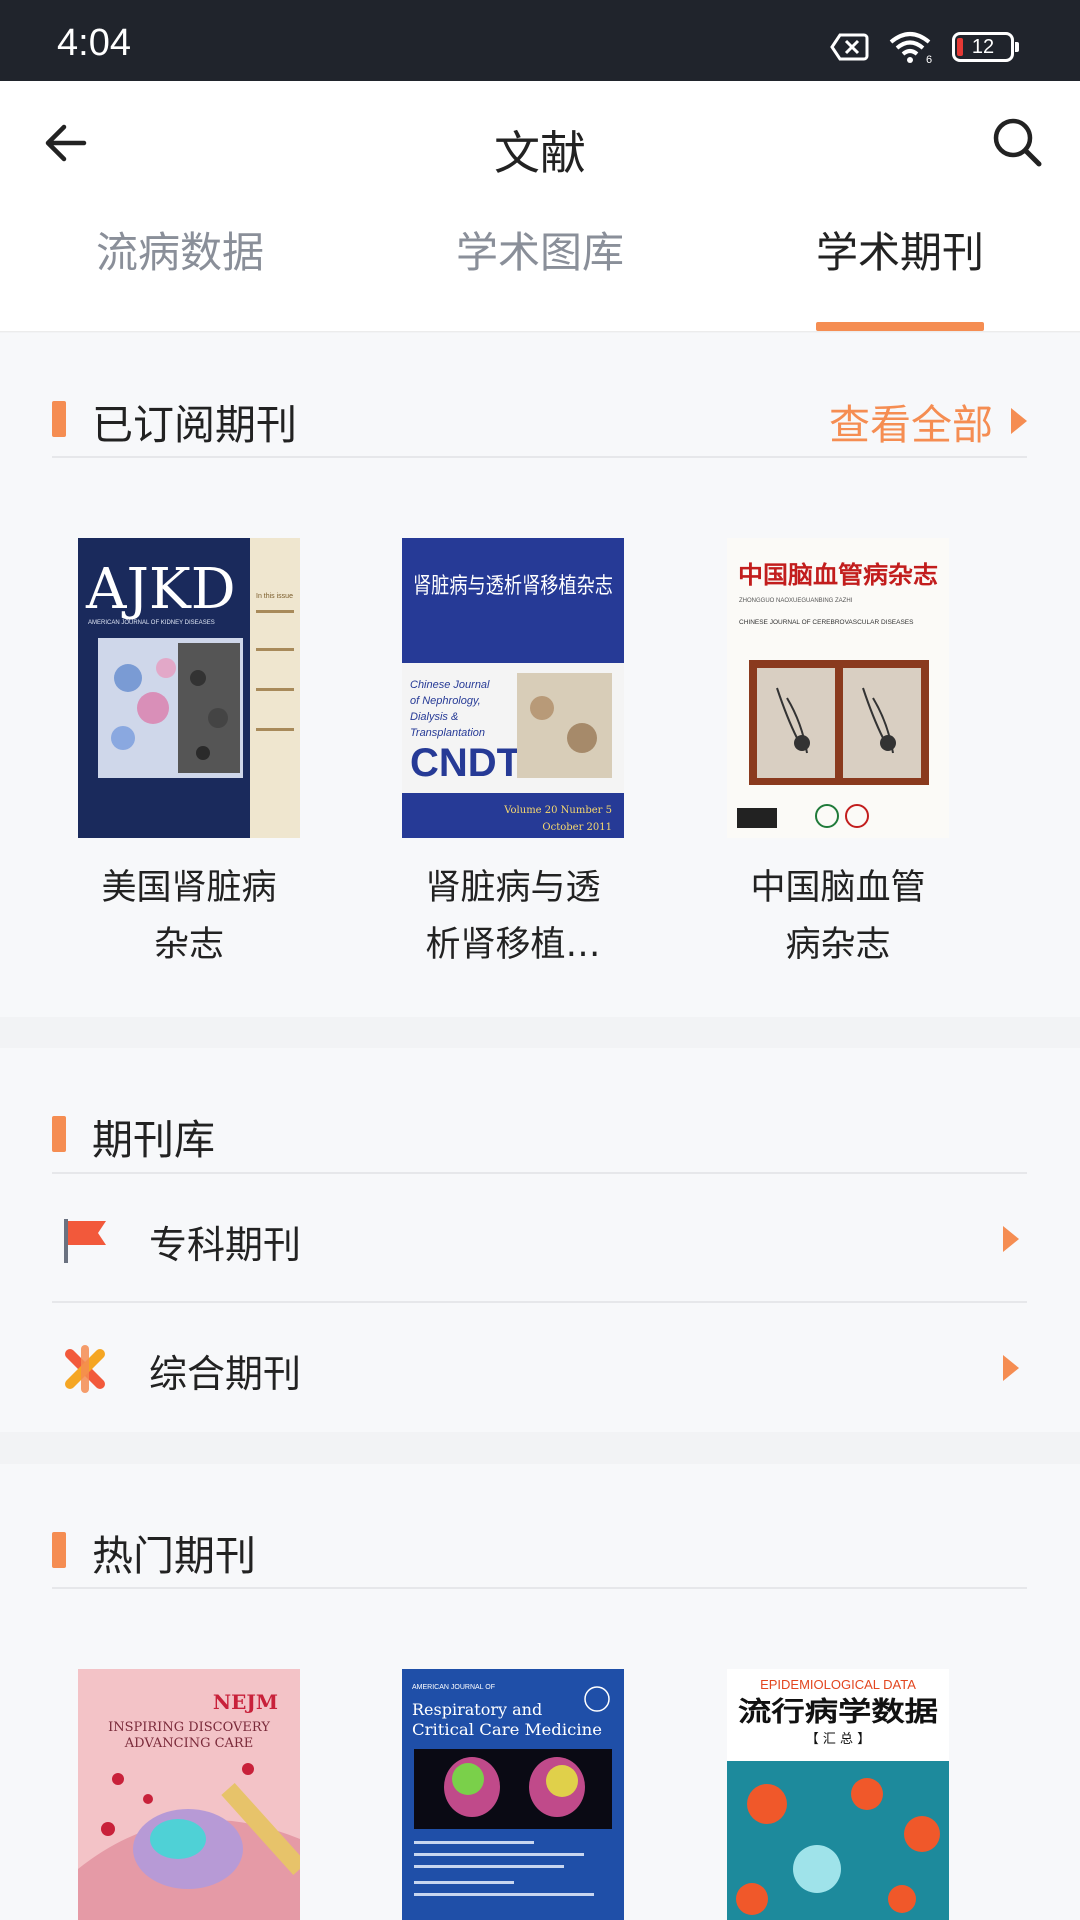  I want to click on cover-date: October 2011, so click(577, 827).